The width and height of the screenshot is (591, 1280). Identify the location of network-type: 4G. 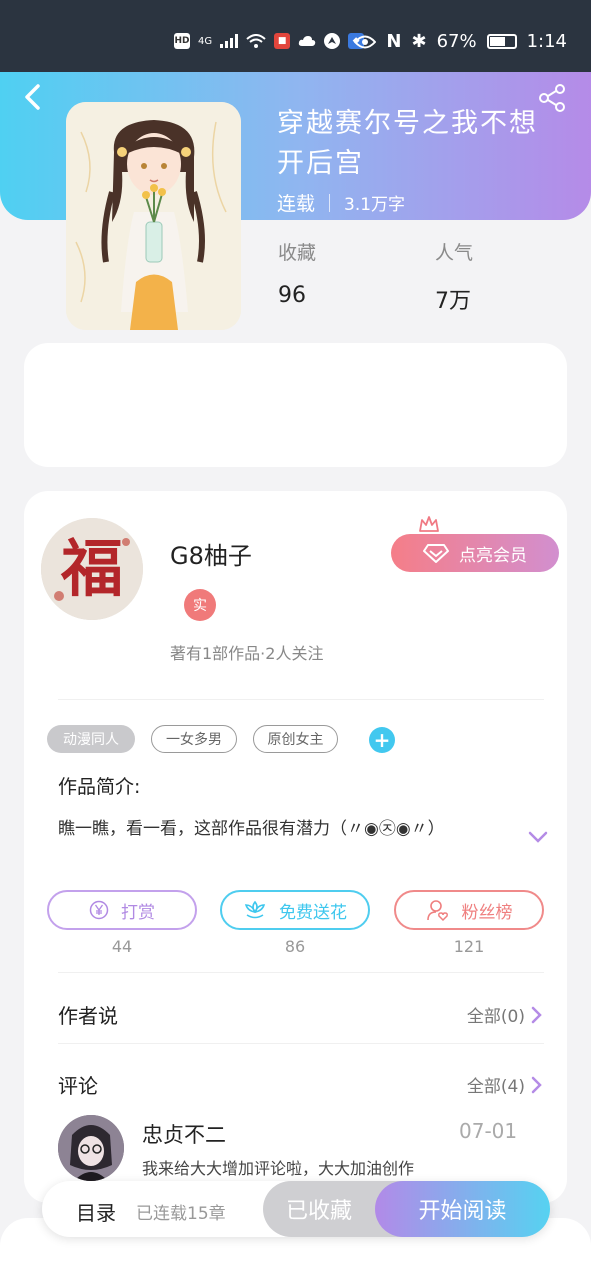
(205, 41).